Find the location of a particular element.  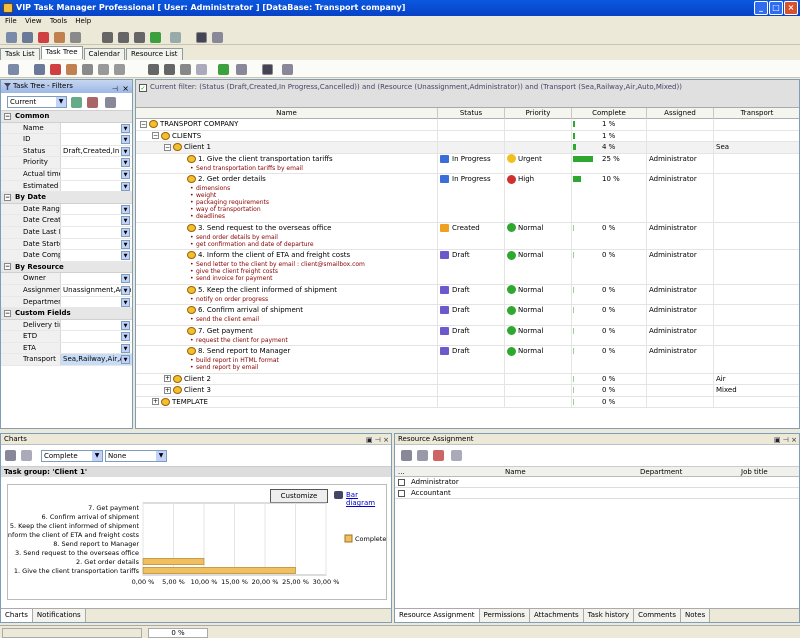

tab-notifications: Notifications is located at coordinates (59, 615).